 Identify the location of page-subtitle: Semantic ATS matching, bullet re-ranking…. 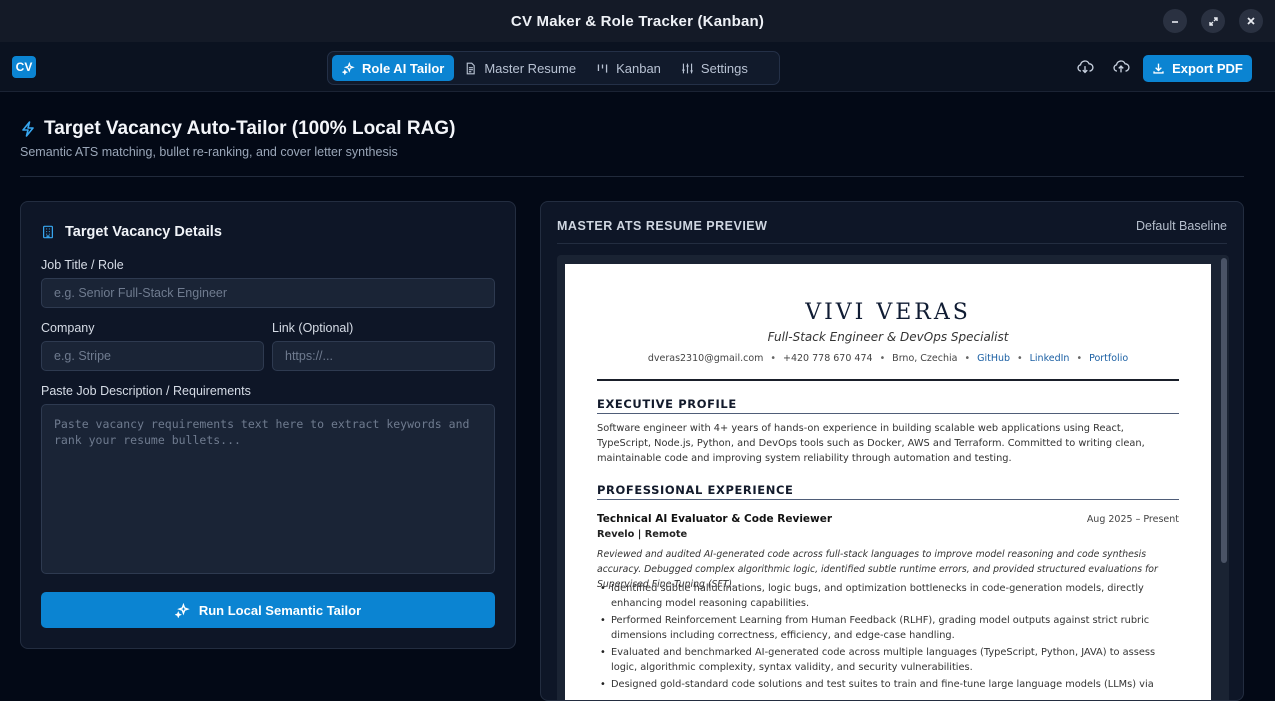
(209, 152).